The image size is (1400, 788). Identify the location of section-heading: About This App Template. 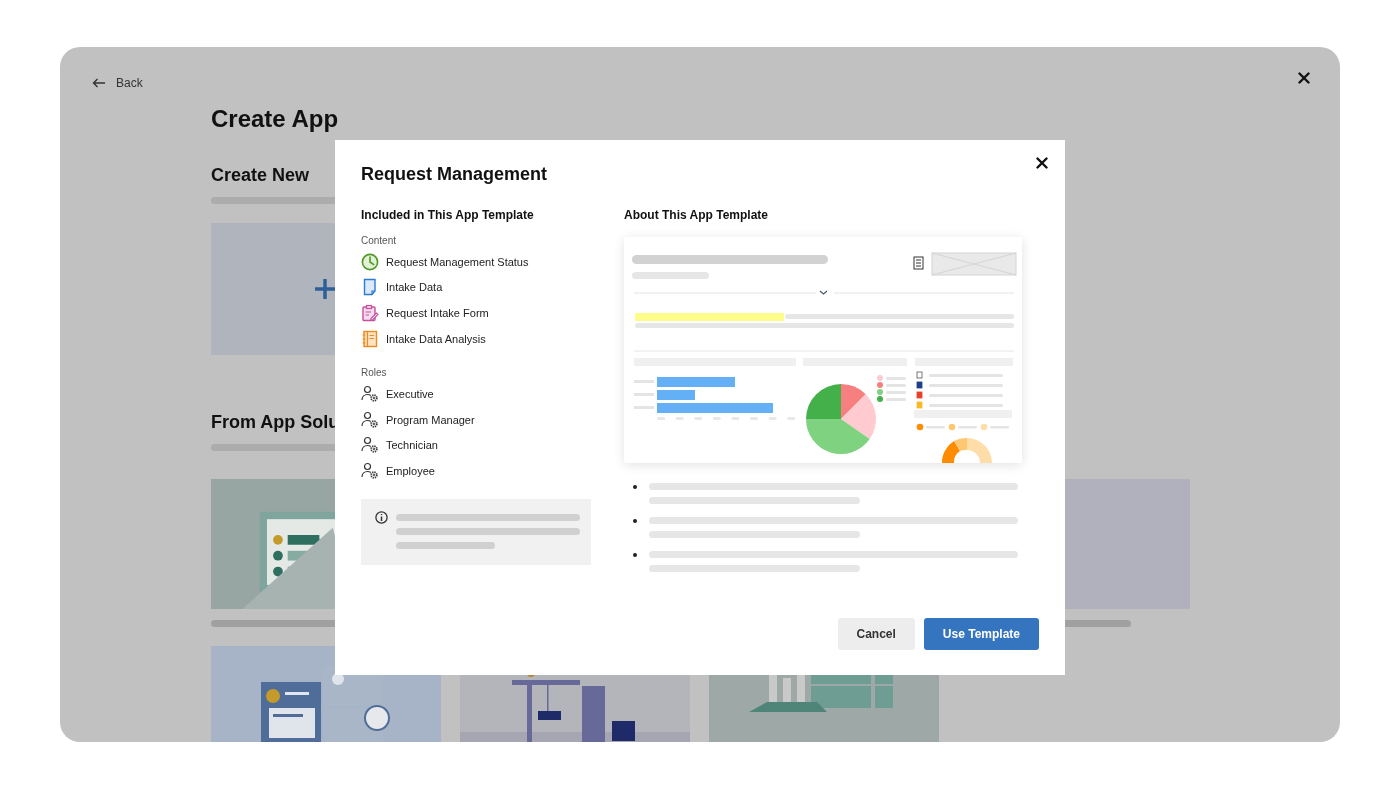
(696, 216).